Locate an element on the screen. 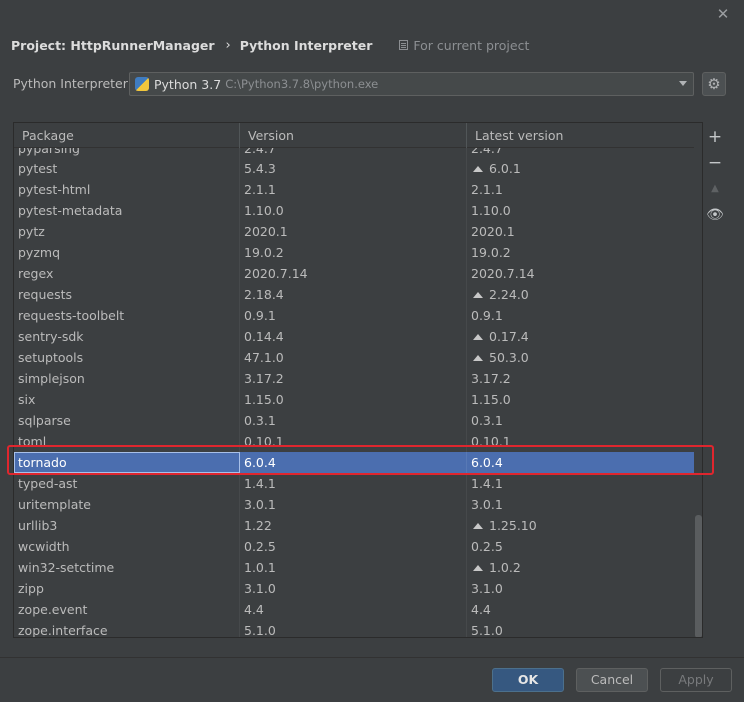 The height and width of the screenshot is (702, 744). table-row: sqlparse 0.3.1 0.3.1 is located at coordinates (354, 420).